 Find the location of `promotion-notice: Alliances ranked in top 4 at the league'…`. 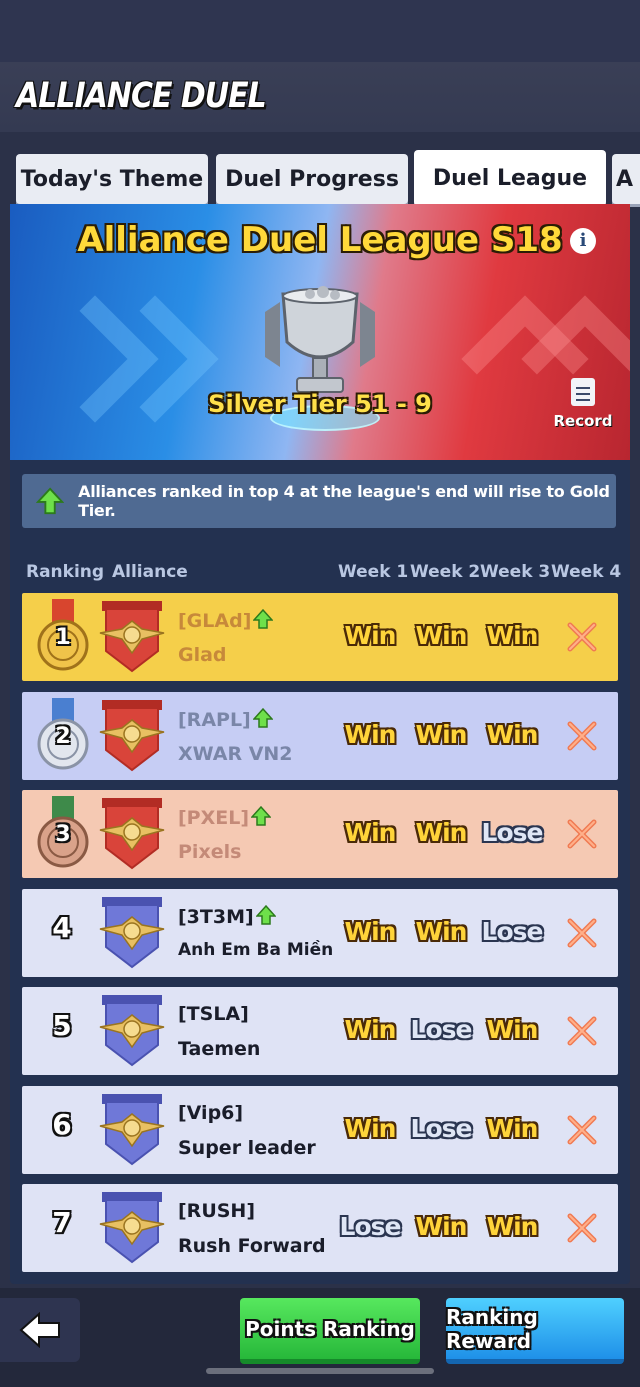

promotion-notice: Alliances ranked in top 4 at the league'… is located at coordinates (319, 501).